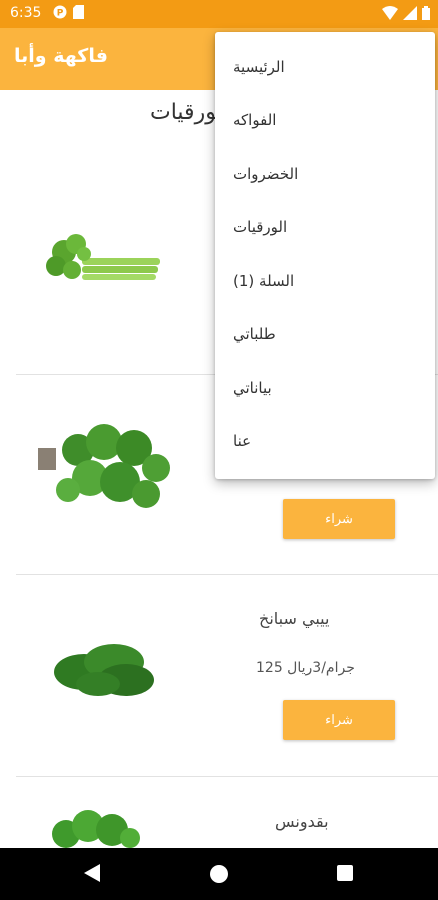  What do you see at coordinates (219, 14) in the screenshot?
I see `status-bar: 6:35 P` at bounding box center [219, 14].